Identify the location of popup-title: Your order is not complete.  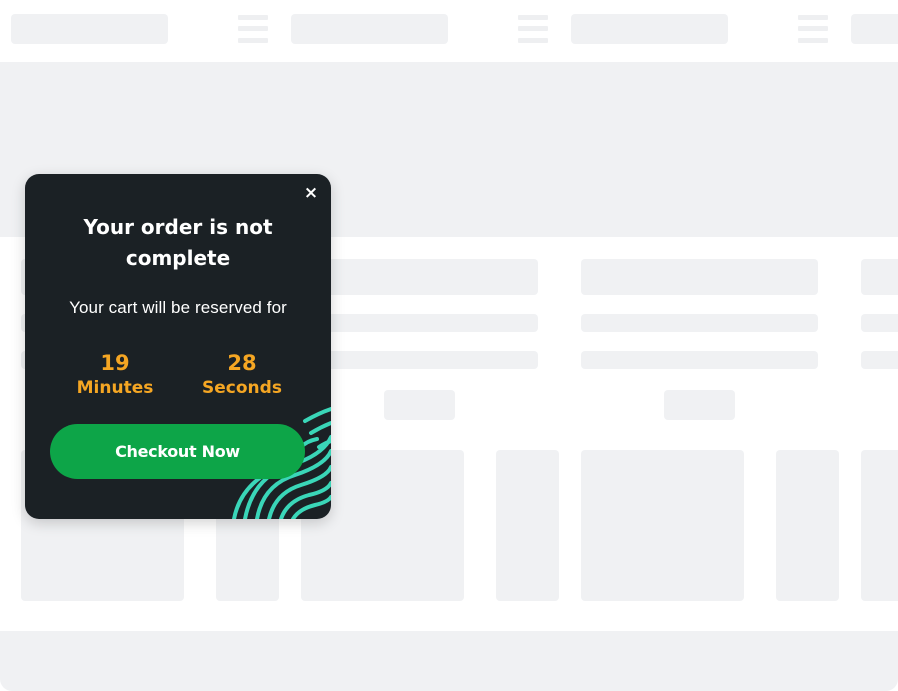
(178, 242).